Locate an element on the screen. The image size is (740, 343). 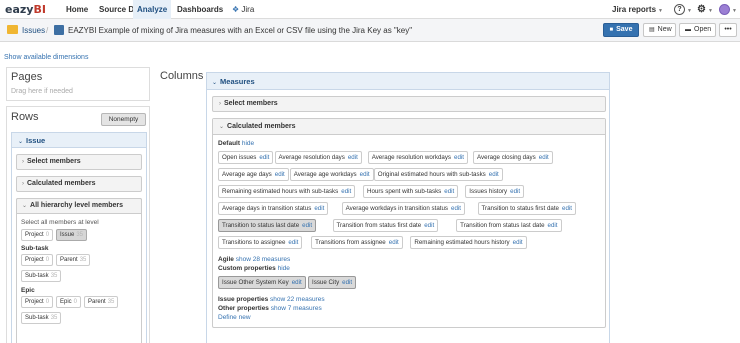
nav-jira-label: Jira is located at coordinates (248, 9).